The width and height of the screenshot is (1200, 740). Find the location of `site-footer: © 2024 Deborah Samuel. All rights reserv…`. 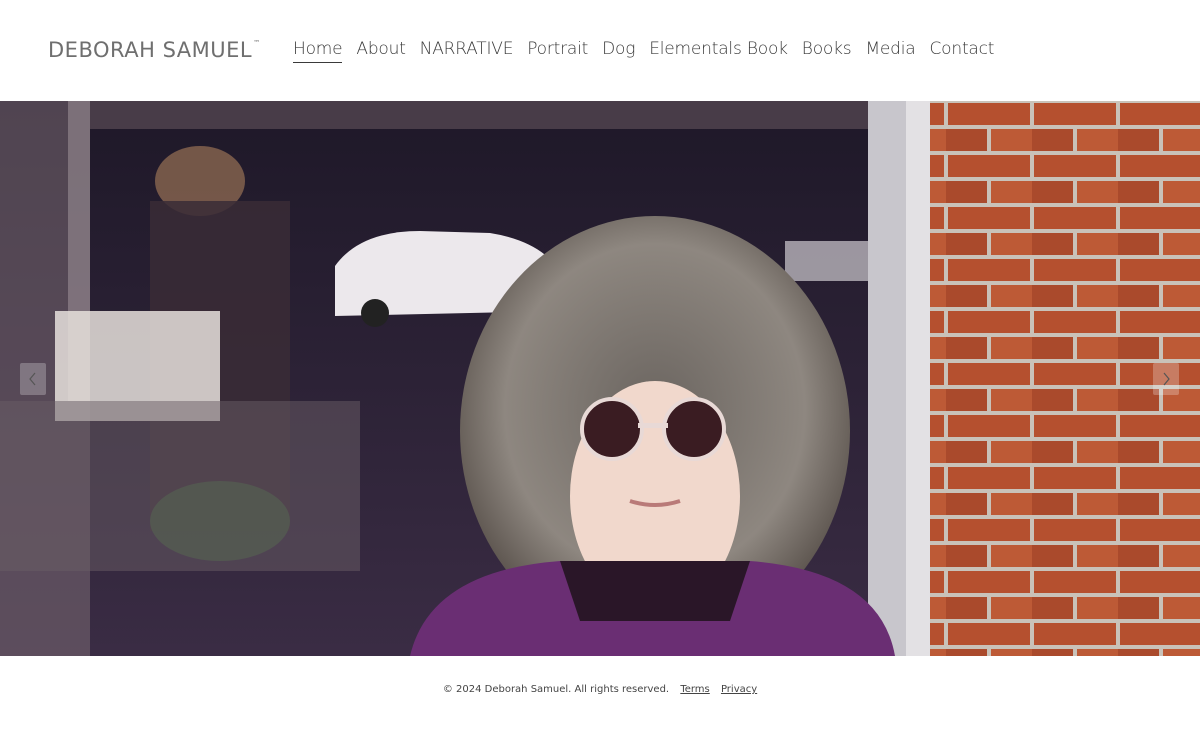

site-footer: © 2024 Deborah Samuel. All rights reserv… is located at coordinates (600, 698).